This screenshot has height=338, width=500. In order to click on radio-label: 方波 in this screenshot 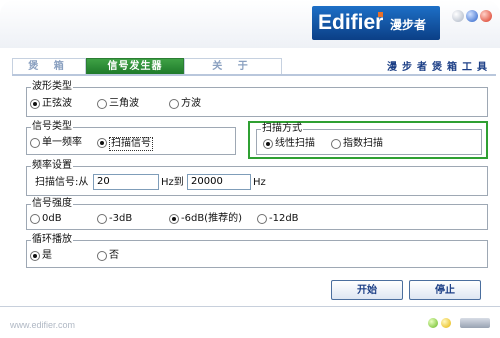, I will do `click(191, 103)`.